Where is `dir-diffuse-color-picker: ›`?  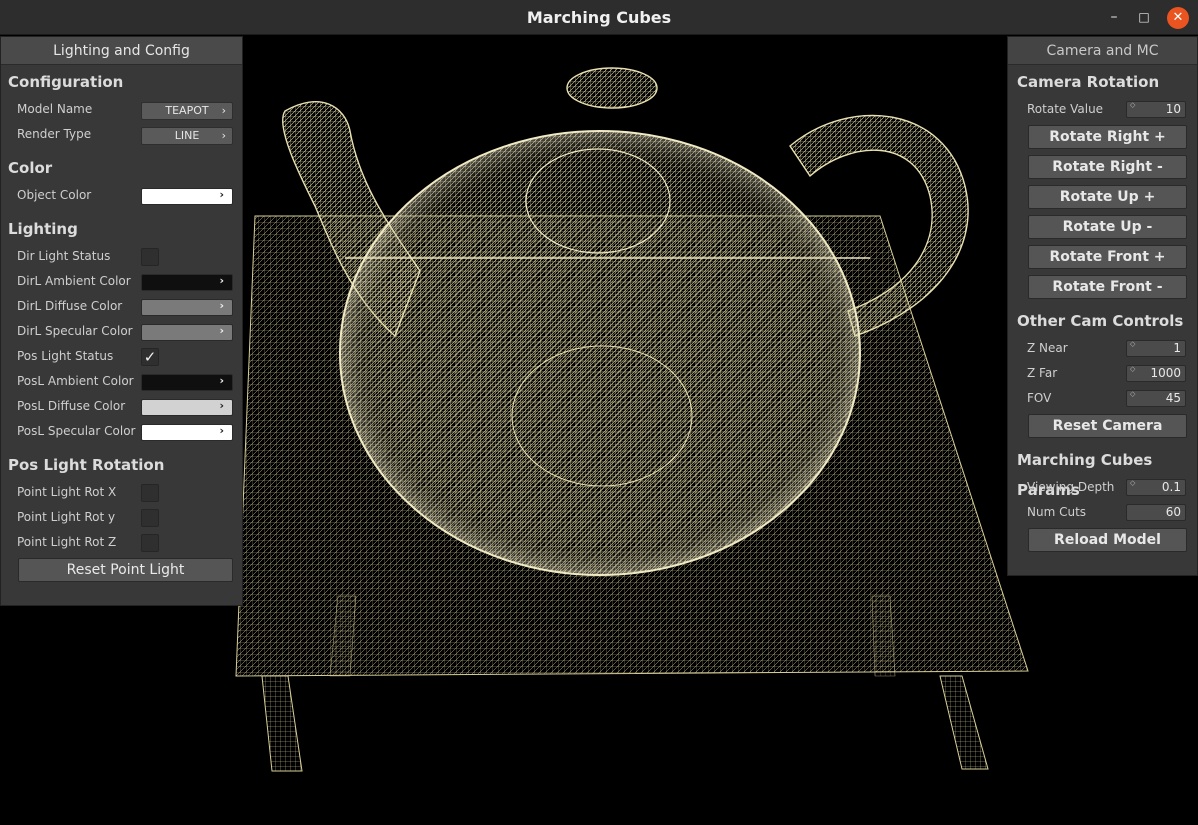
dir-diffuse-color-picker: › is located at coordinates (187, 307).